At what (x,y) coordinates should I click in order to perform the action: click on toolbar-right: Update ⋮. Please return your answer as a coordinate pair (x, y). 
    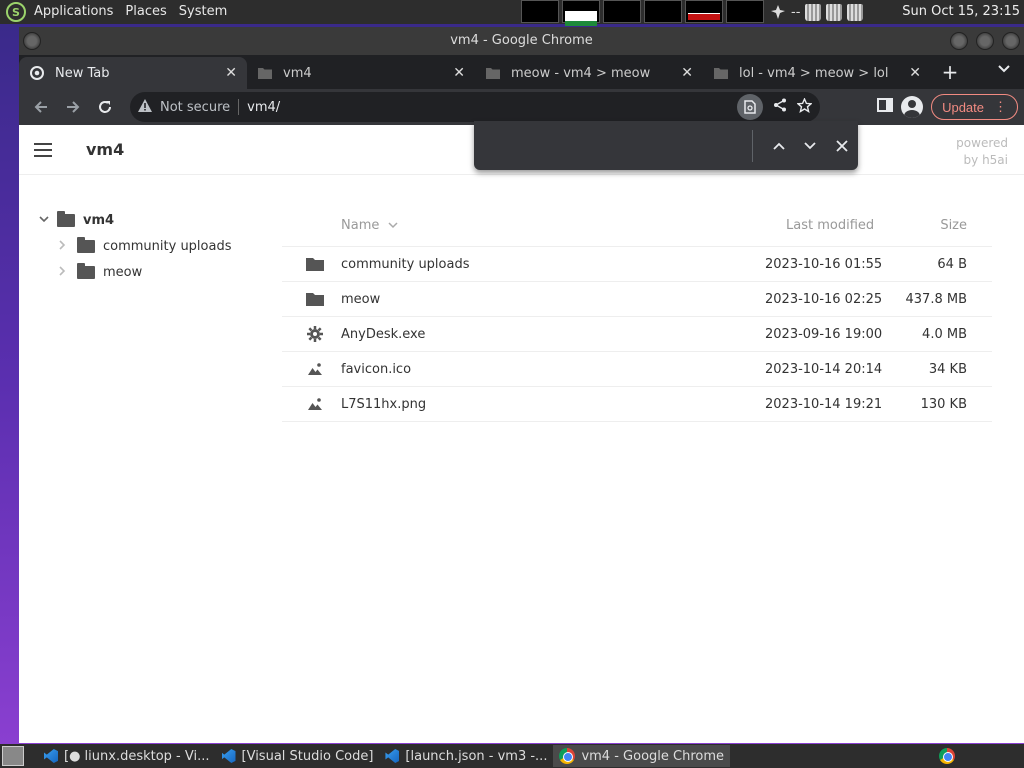
    Looking at the image, I should click on (947, 107).